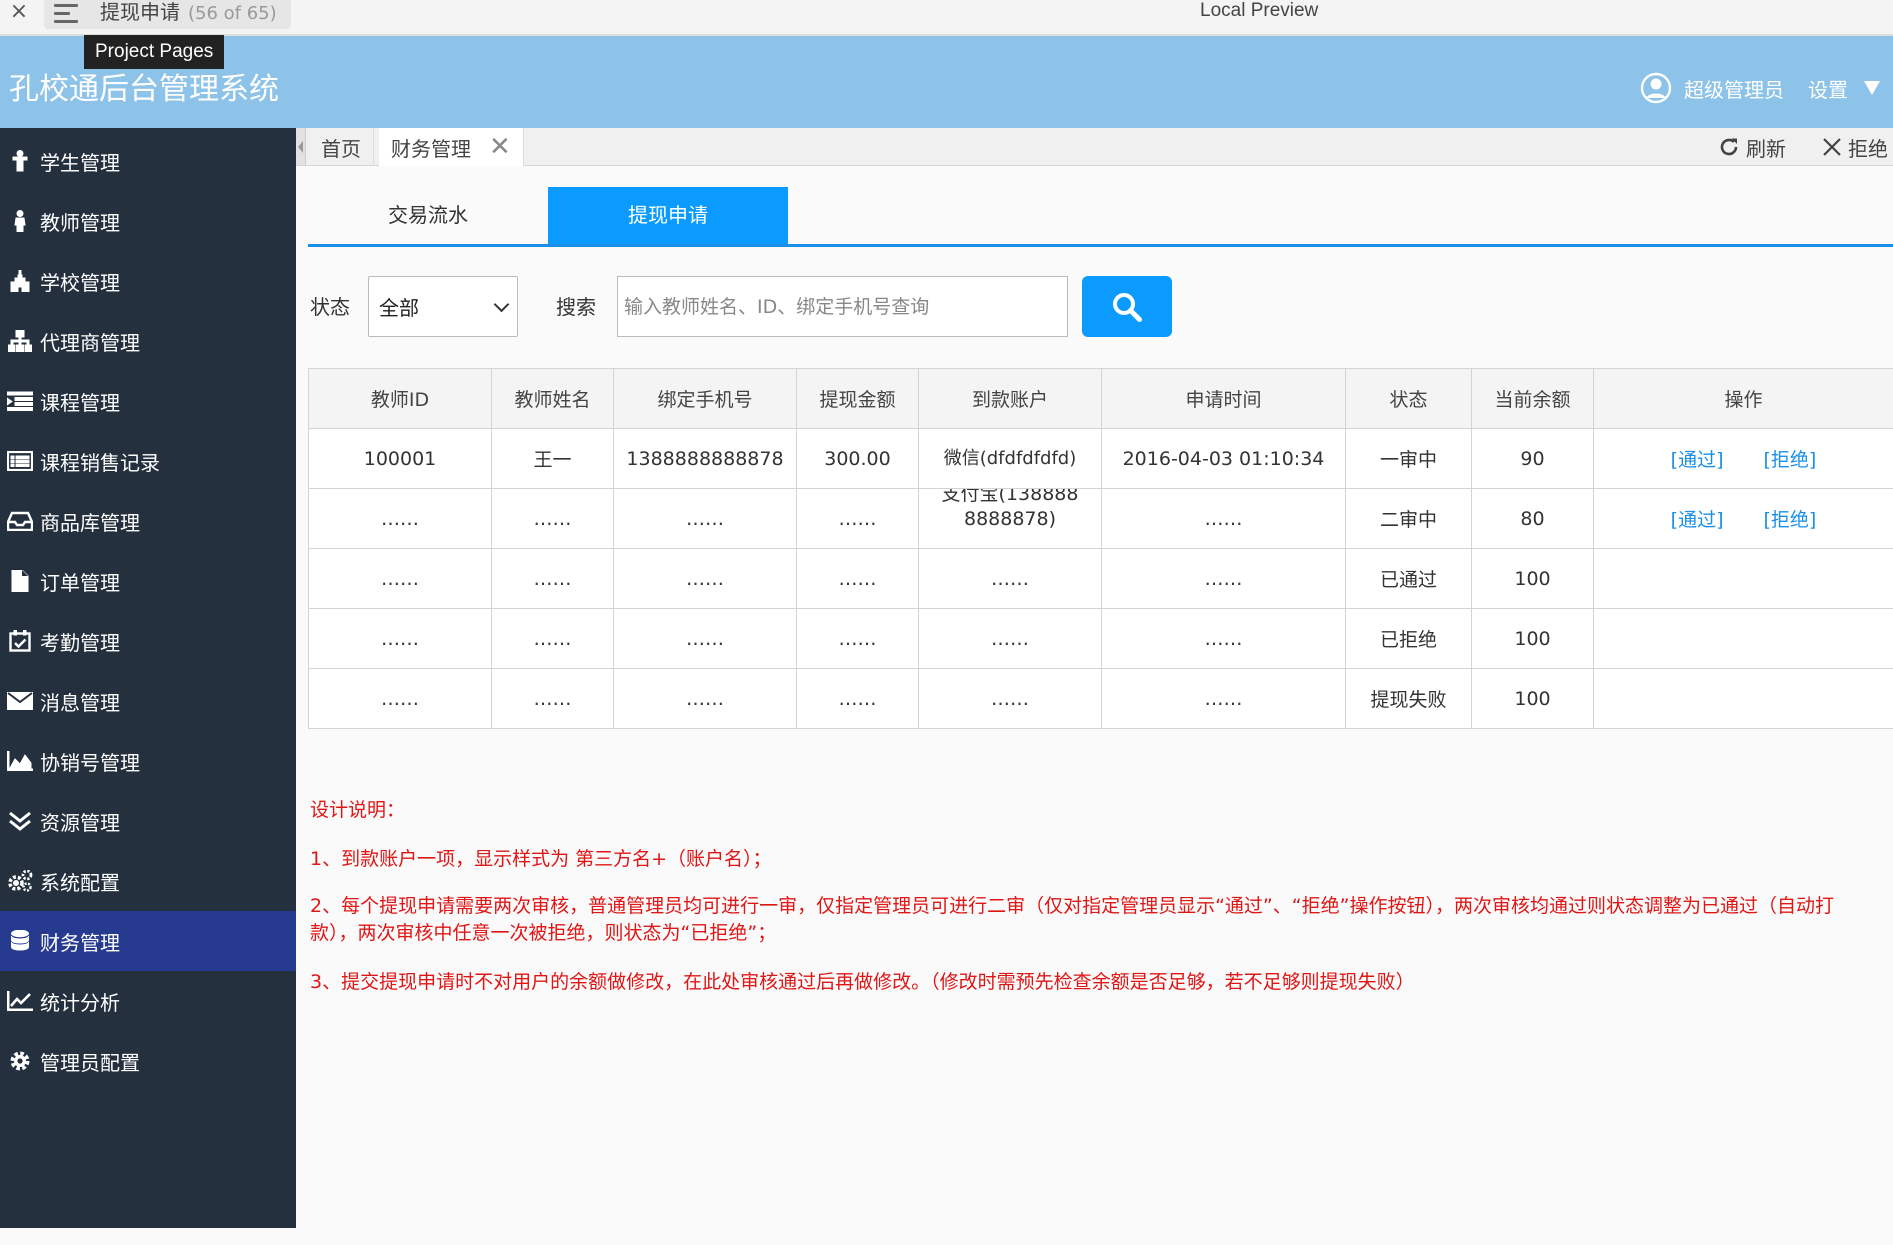  Describe the element at coordinates (1408, 698) in the screenshot. I see `cell-status: 提现失败` at that location.